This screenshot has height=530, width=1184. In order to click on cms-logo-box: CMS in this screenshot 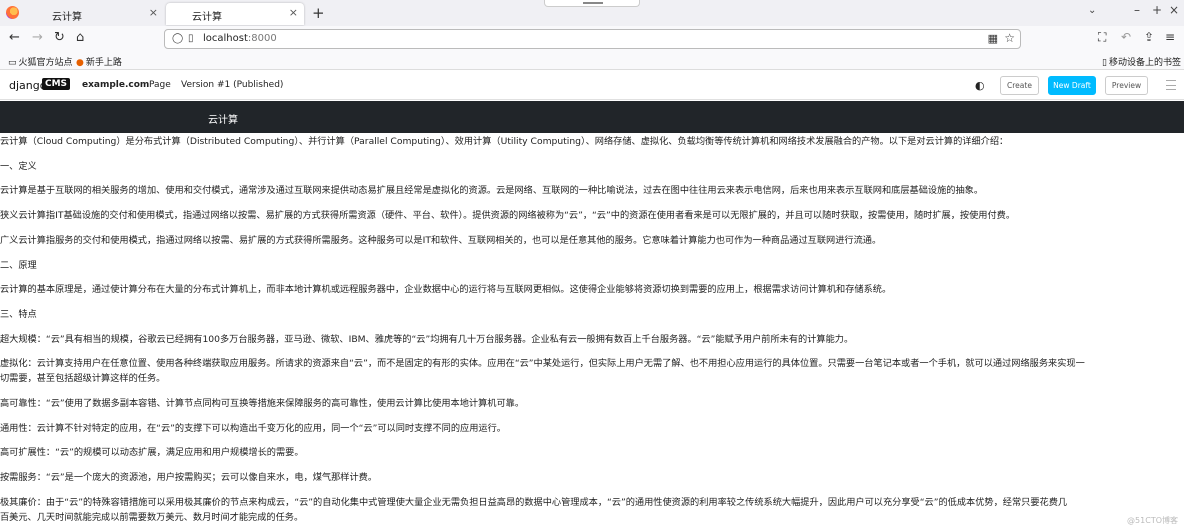, I will do `click(56, 84)`.